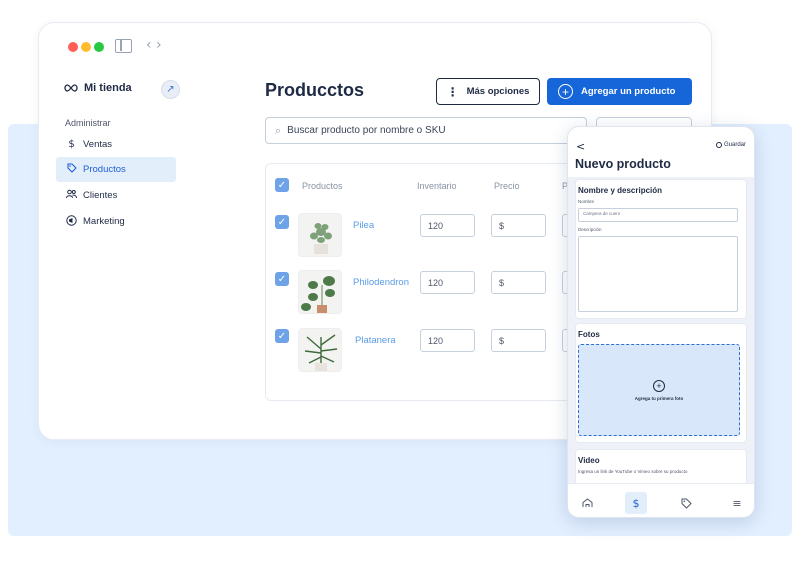 This screenshot has height=562, width=800. Describe the element at coordinates (73, 47) in the screenshot. I see `close-window-button` at that location.